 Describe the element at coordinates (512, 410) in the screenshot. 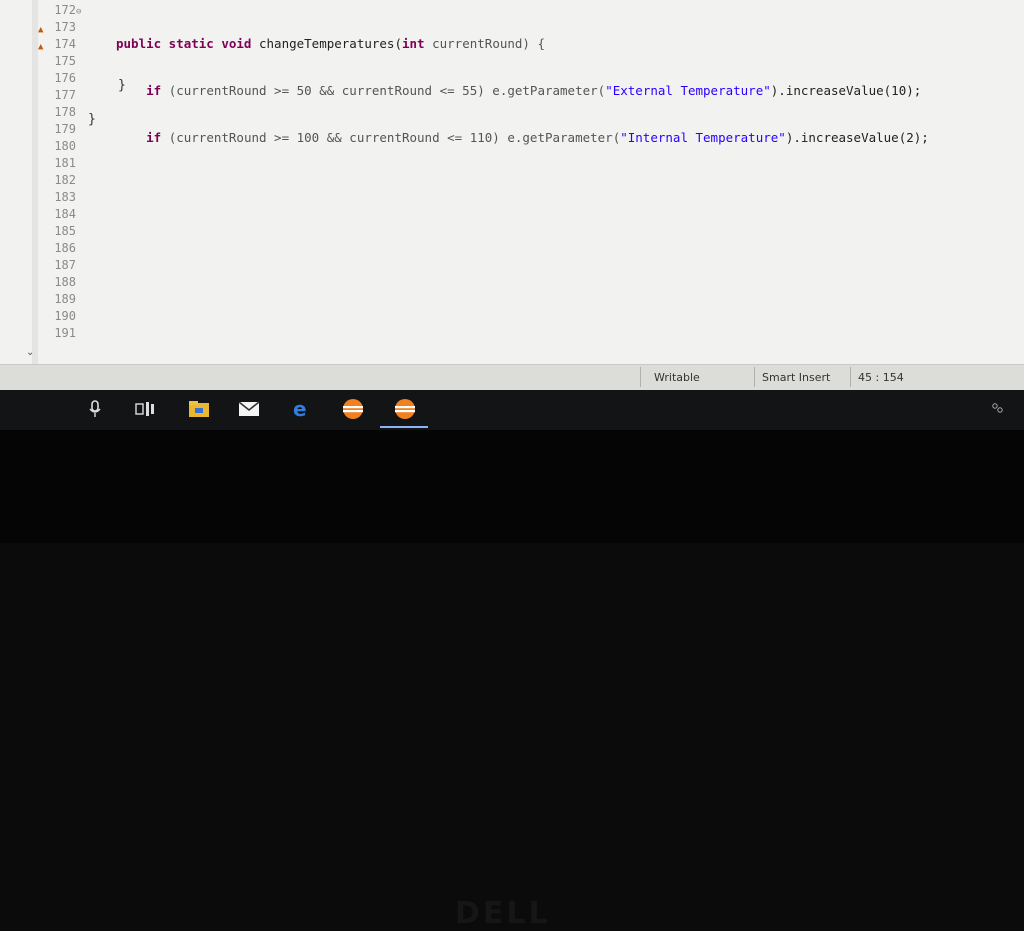

I see `taskbar: e` at that location.